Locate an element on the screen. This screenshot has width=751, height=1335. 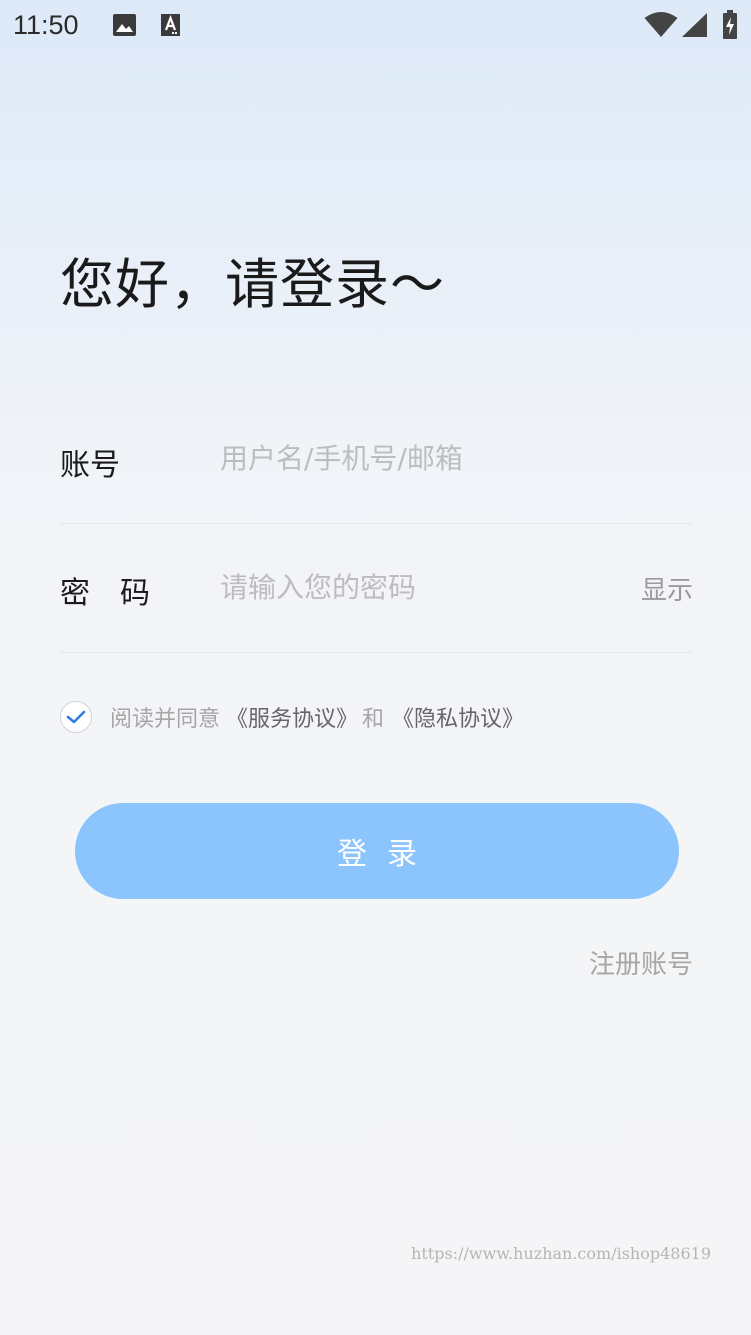
page-title: 您好，请登录～ is located at coordinates (252, 284).